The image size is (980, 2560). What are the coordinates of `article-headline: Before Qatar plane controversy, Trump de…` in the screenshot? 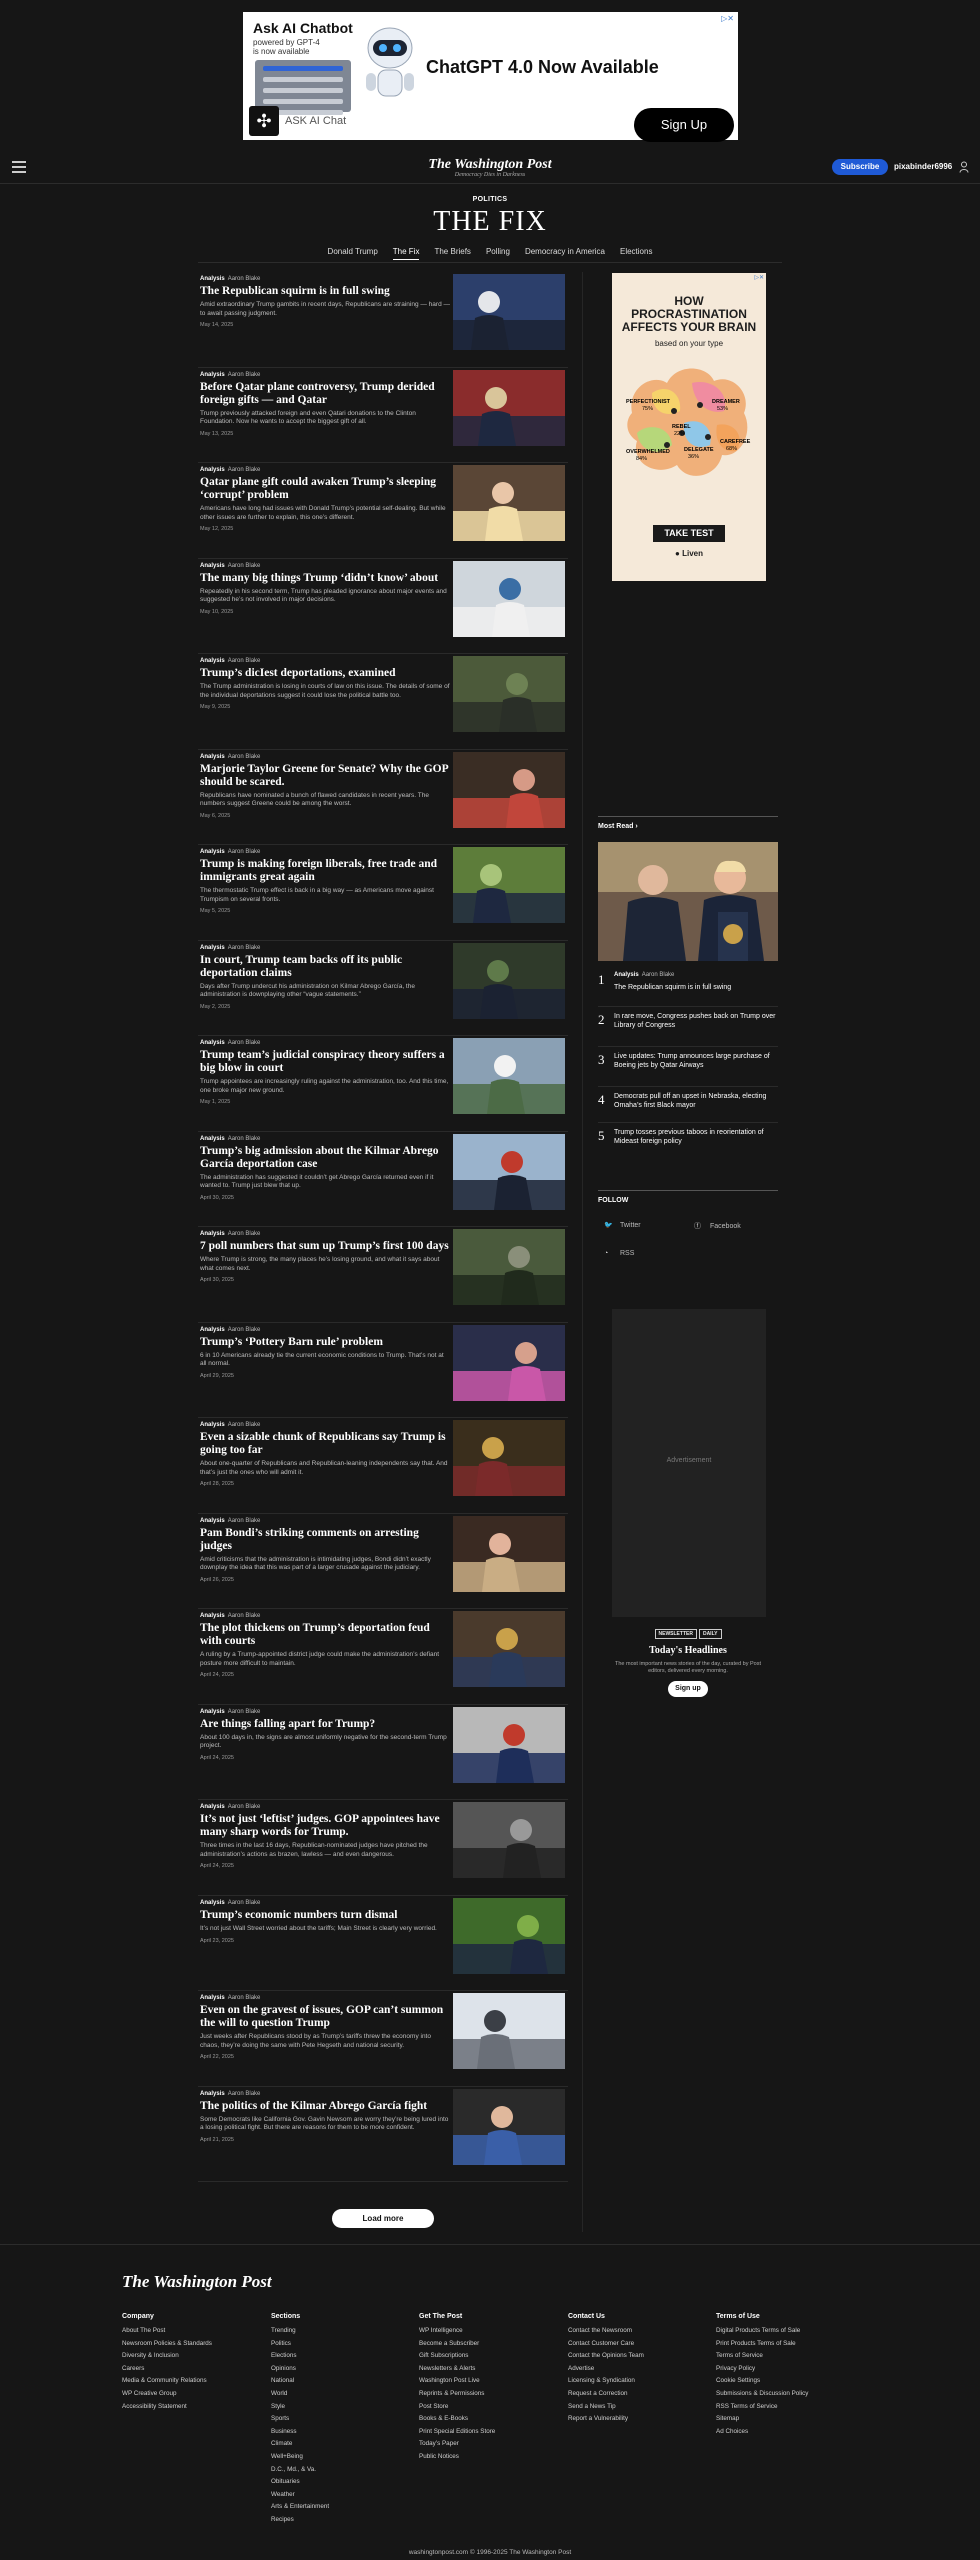 It's located at (325, 394).